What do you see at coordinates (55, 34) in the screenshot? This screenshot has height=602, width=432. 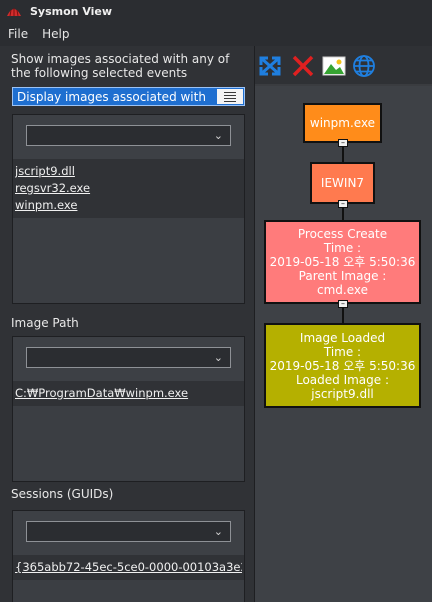 I see `menu-help: Help` at bounding box center [55, 34].